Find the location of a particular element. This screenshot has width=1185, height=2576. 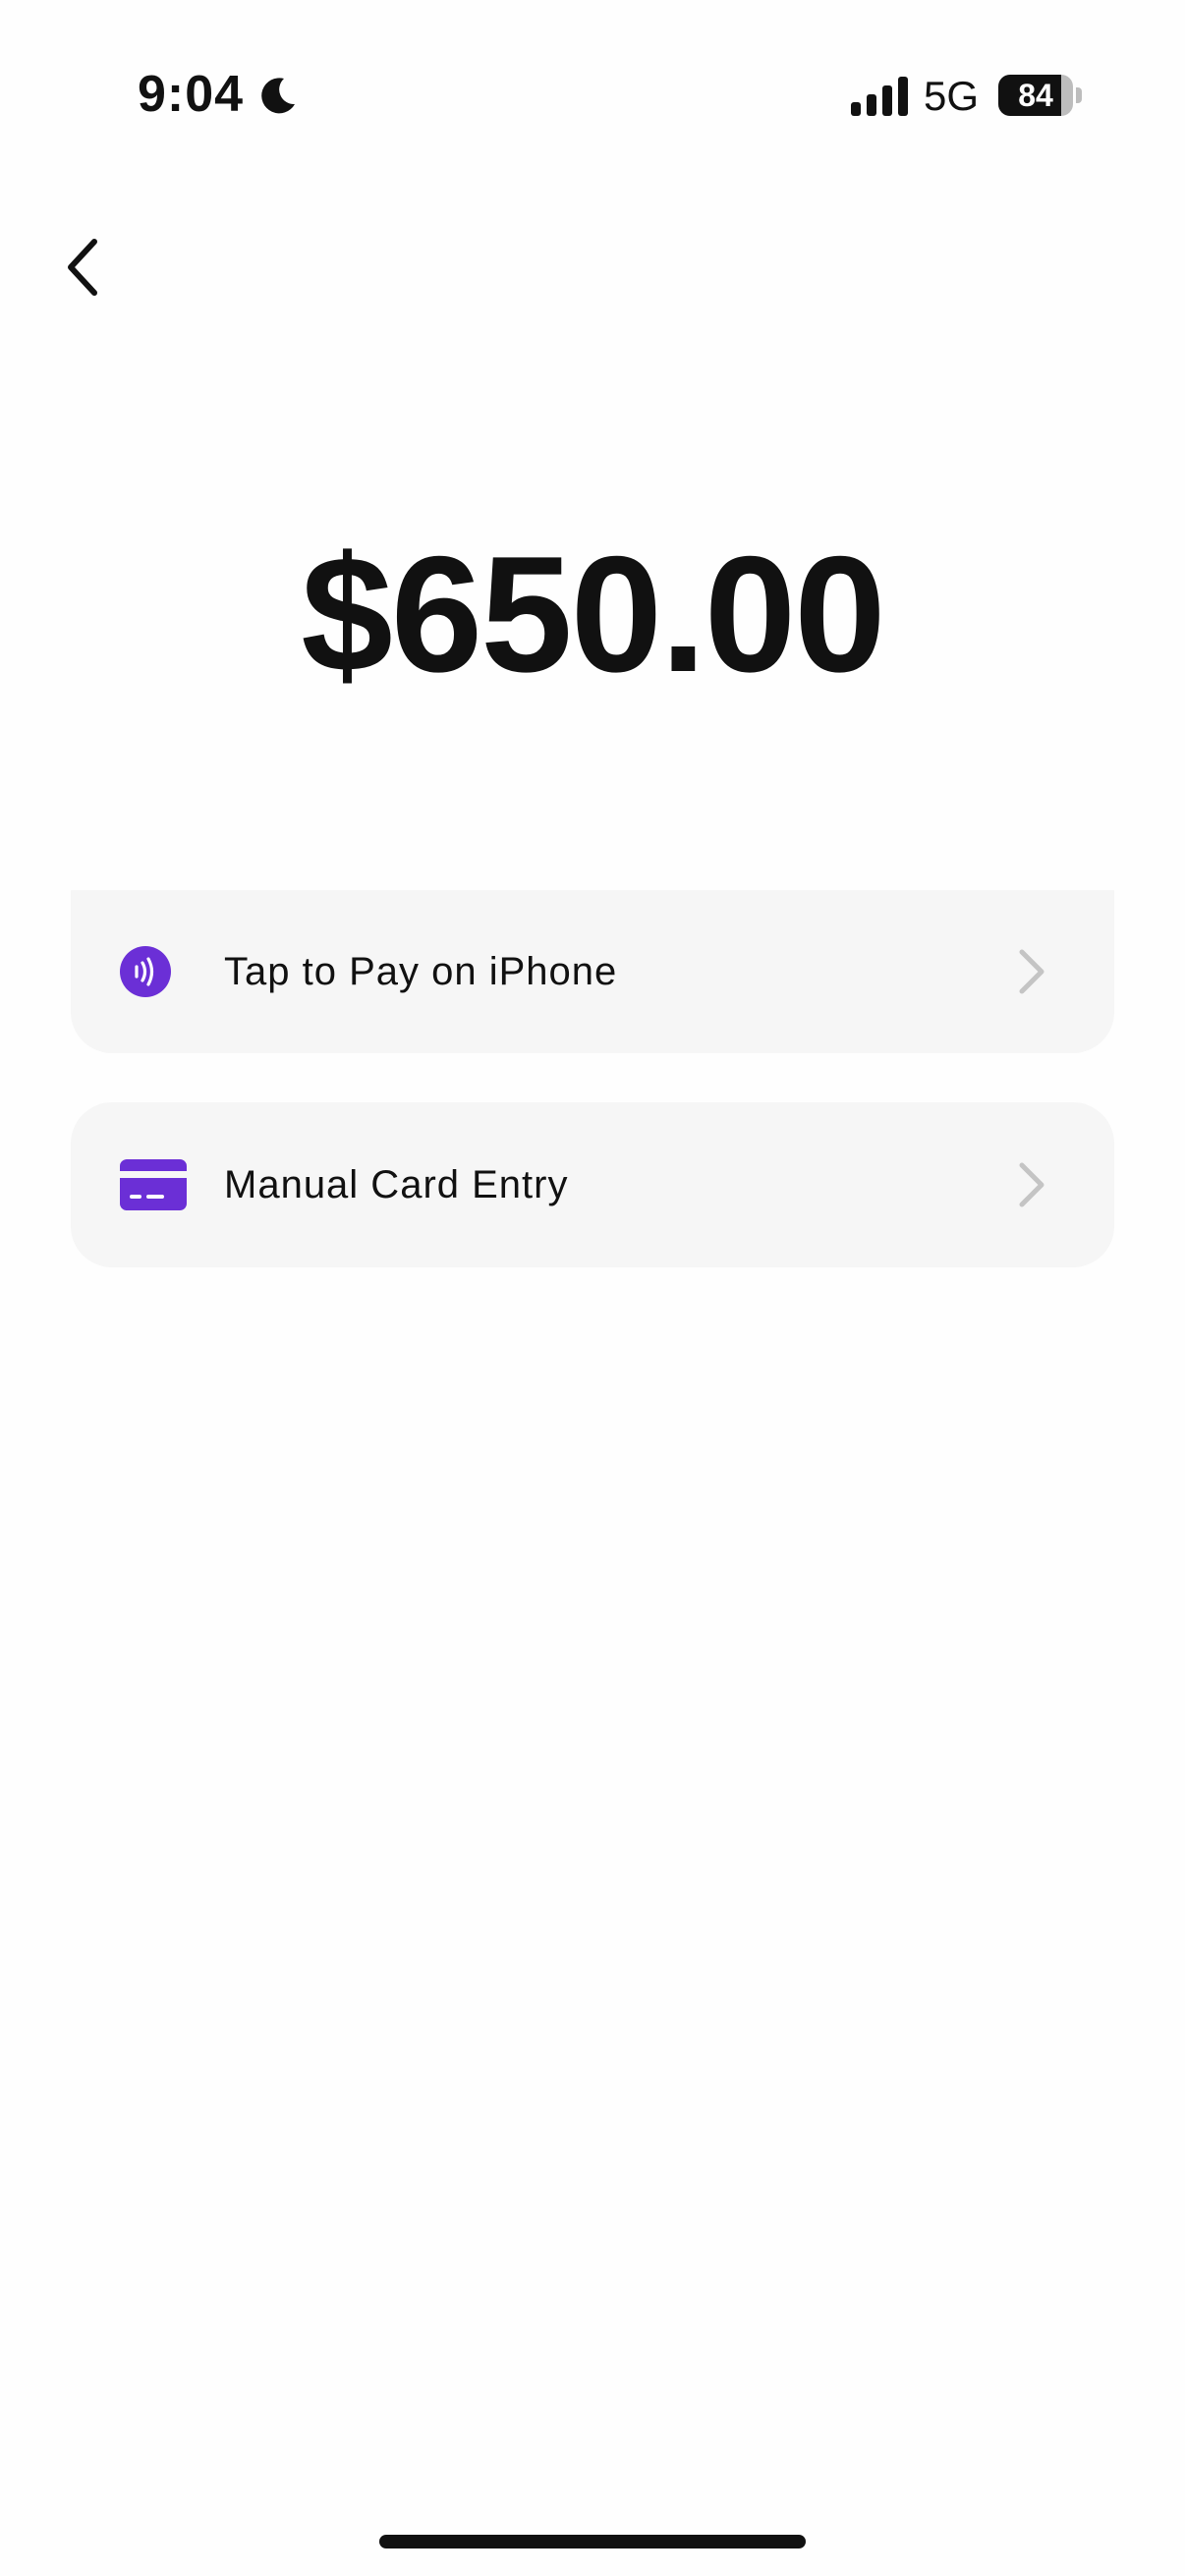

tap-to-pay-label: Tap to Pay on iPhone is located at coordinates (421, 971).